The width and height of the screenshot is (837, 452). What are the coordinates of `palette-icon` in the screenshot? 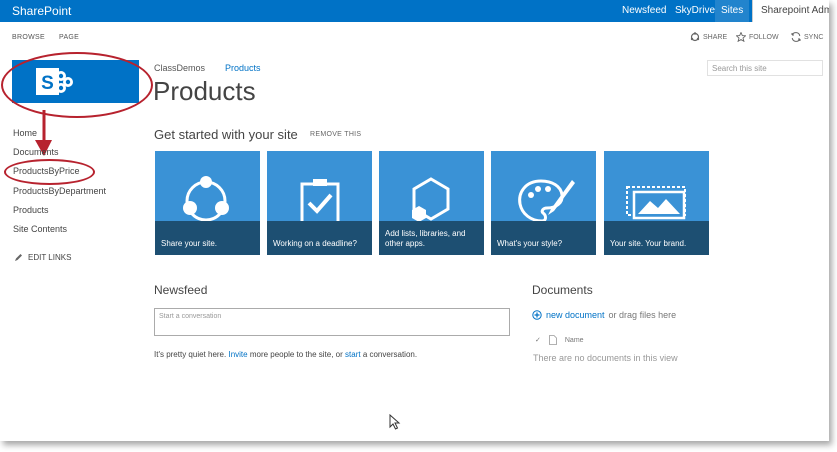 It's located at (546, 201).